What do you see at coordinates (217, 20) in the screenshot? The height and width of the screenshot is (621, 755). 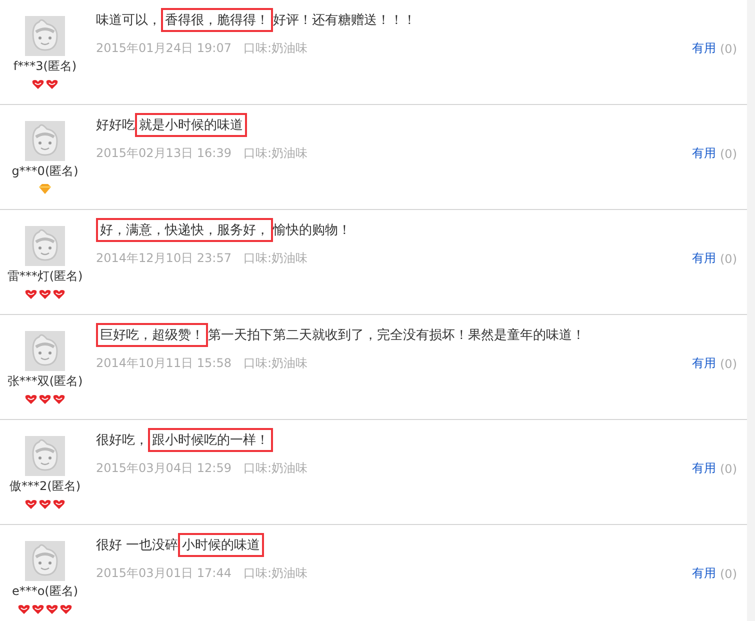 I see `highlighted-comment-text: 香得很，脆得得！` at bounding box center [217, 20].